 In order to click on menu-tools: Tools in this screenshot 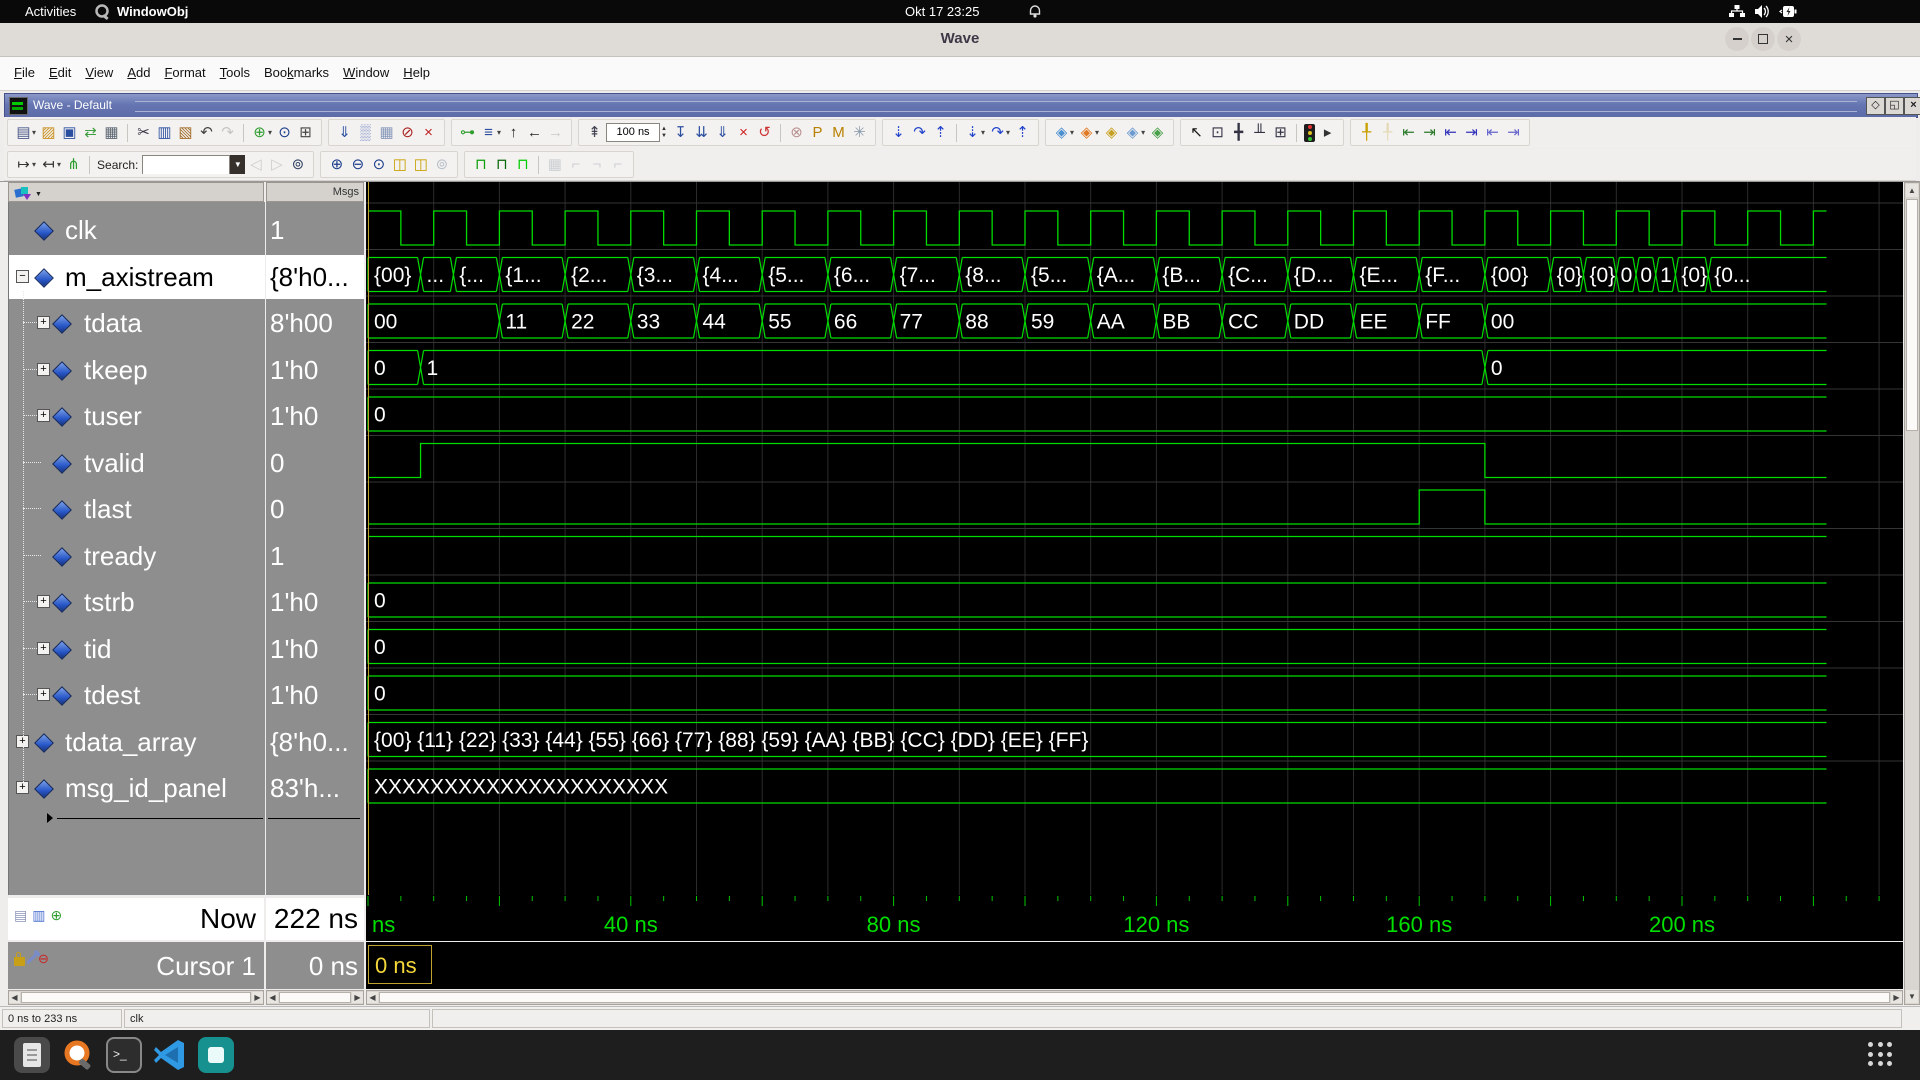, I will do `click(235, 72)`.